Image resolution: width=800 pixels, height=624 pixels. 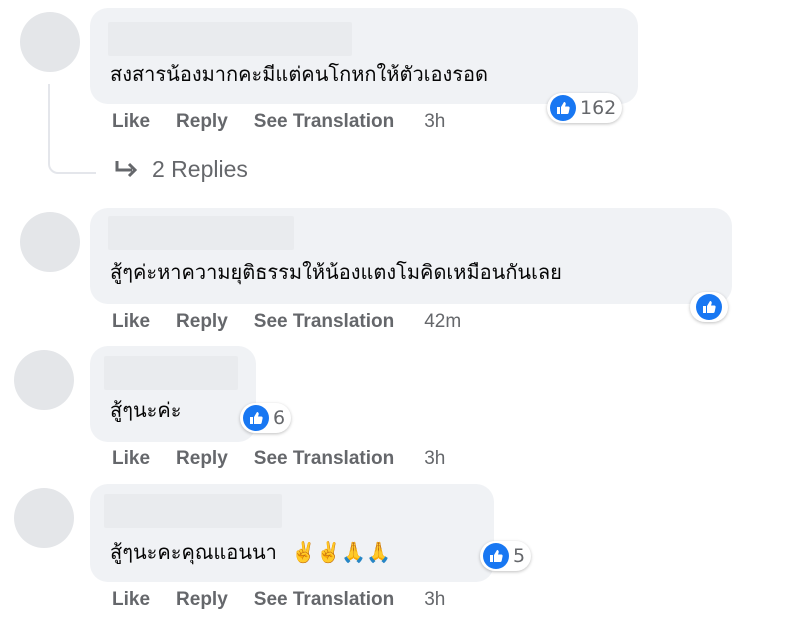 I want to click on comment-text-body: สู้ๆนะคะคุณแอนนา, so click(x=193, y=552).